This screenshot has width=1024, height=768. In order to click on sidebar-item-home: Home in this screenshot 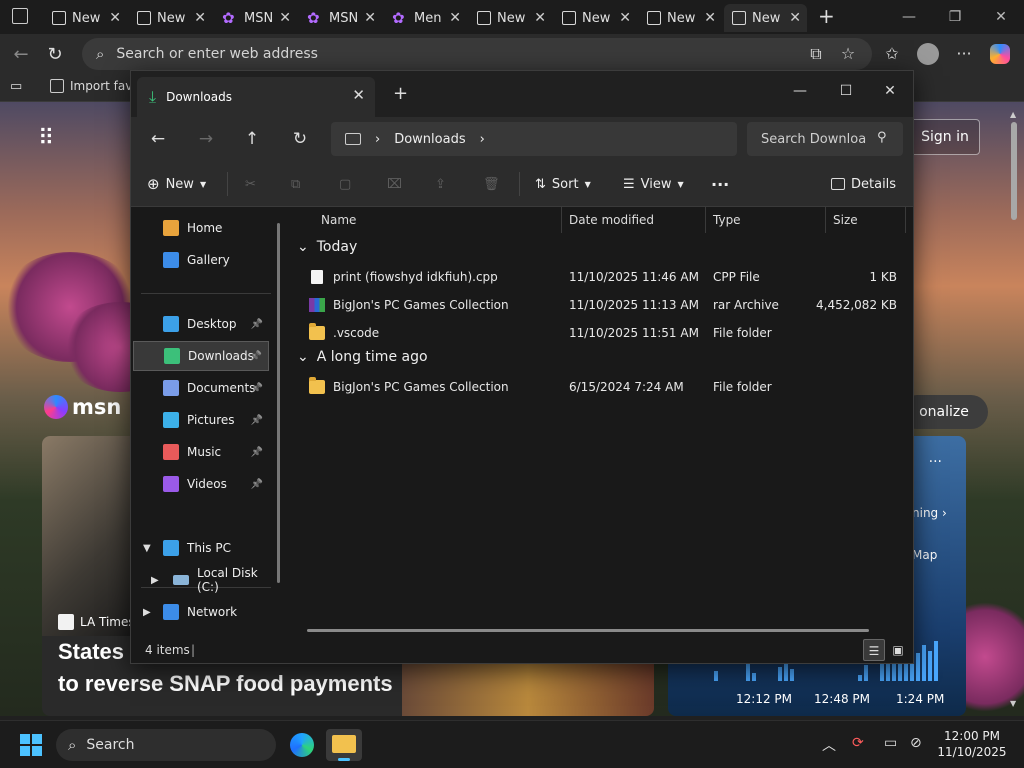, I will do `click(201, 228)`.